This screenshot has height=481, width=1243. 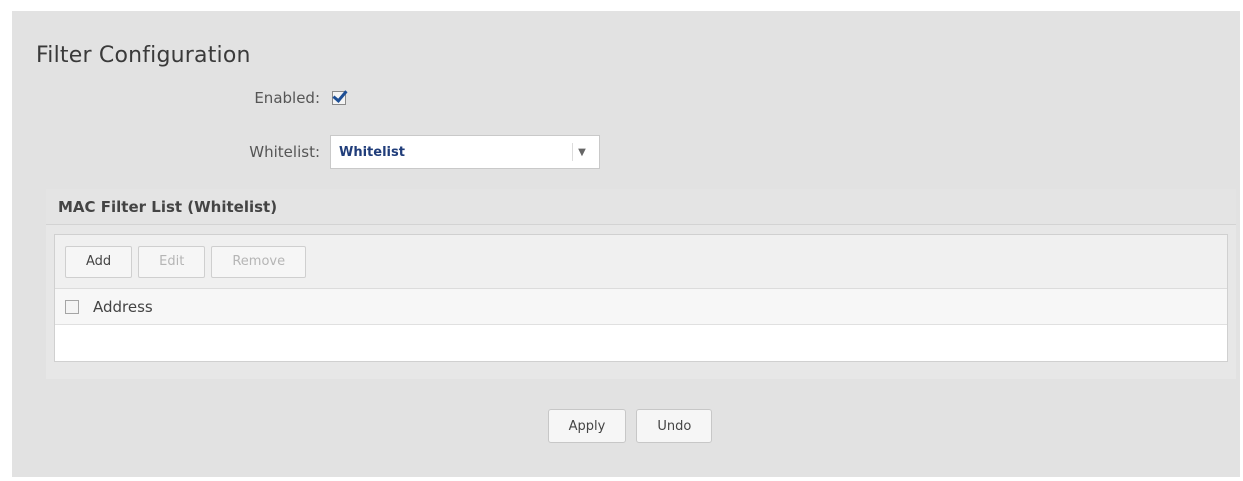 What do you see at coordinates (72, 306) in the screenshot?
I see `select-all-checkbox` at bounding box center [72, 306].